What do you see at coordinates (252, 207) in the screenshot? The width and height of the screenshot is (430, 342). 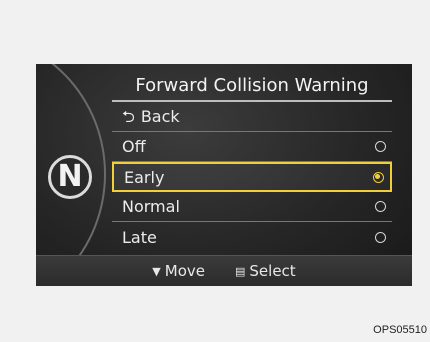 I see `menu-option-normal: Normal` at bounding box center [252, 207].